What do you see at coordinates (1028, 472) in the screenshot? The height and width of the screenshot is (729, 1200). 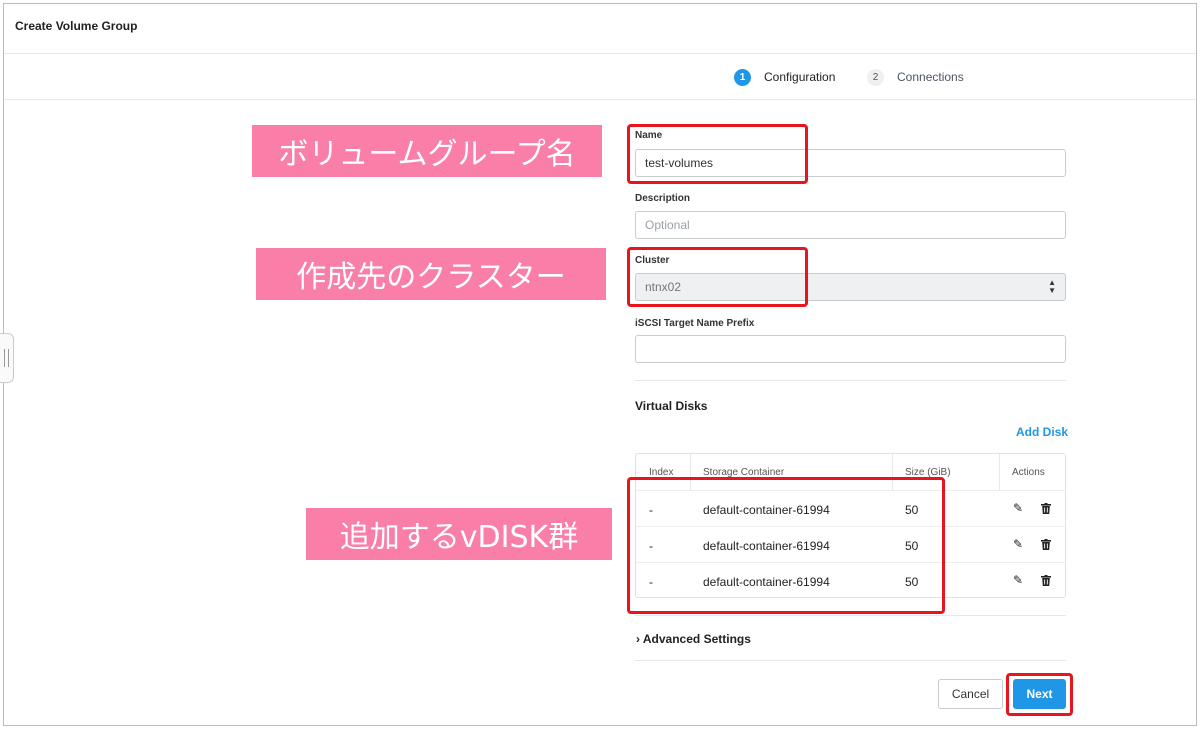 I see `column-header-actions: Actions` at bounding box center [1028, 472].